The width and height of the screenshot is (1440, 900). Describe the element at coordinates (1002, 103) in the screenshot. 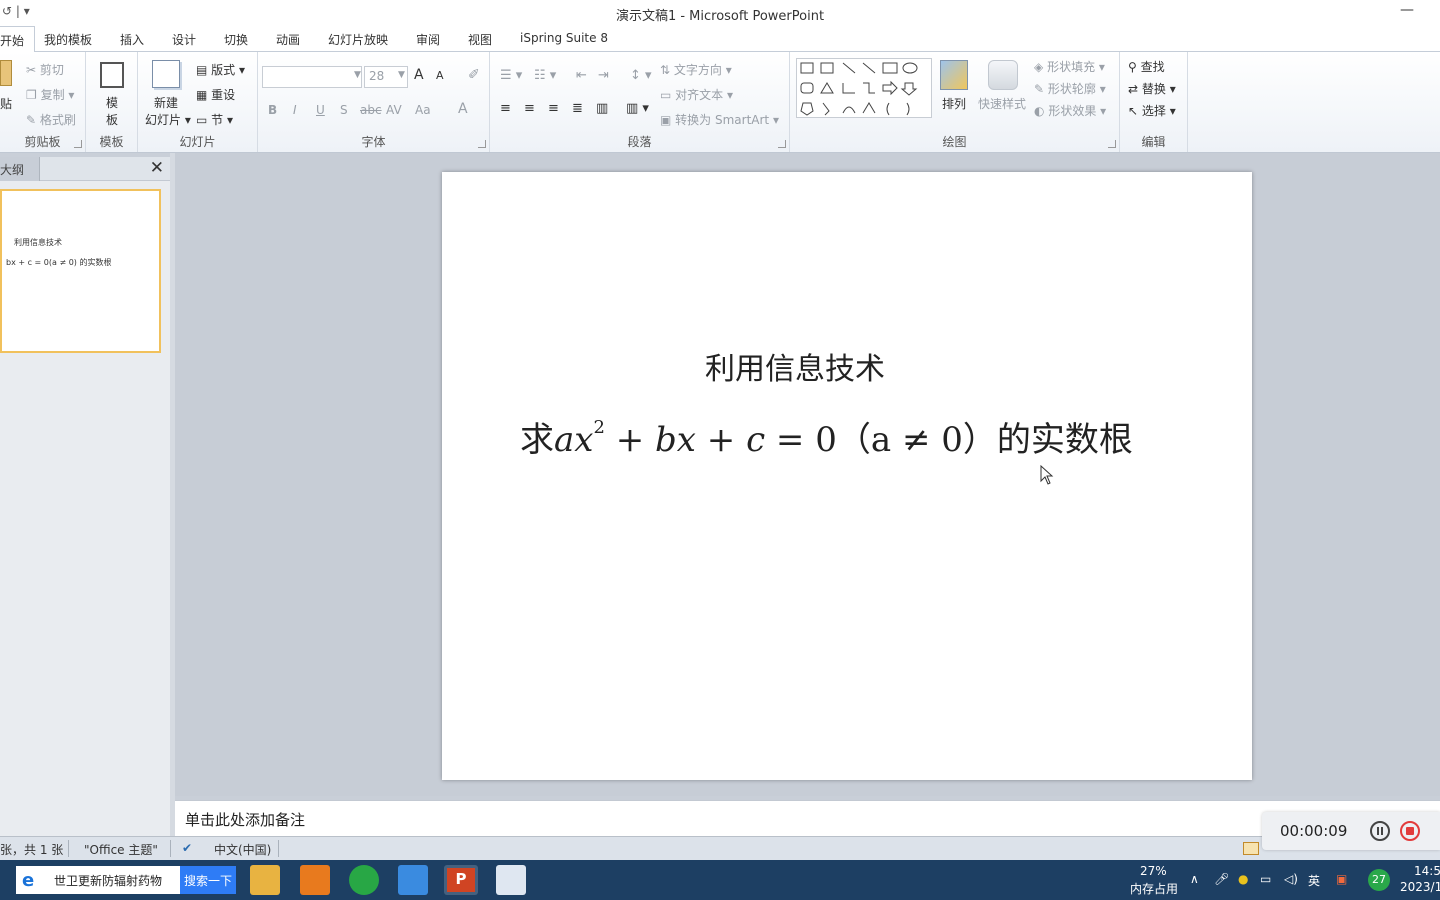

I see `quick-styles-button: 快速样式` at that location.